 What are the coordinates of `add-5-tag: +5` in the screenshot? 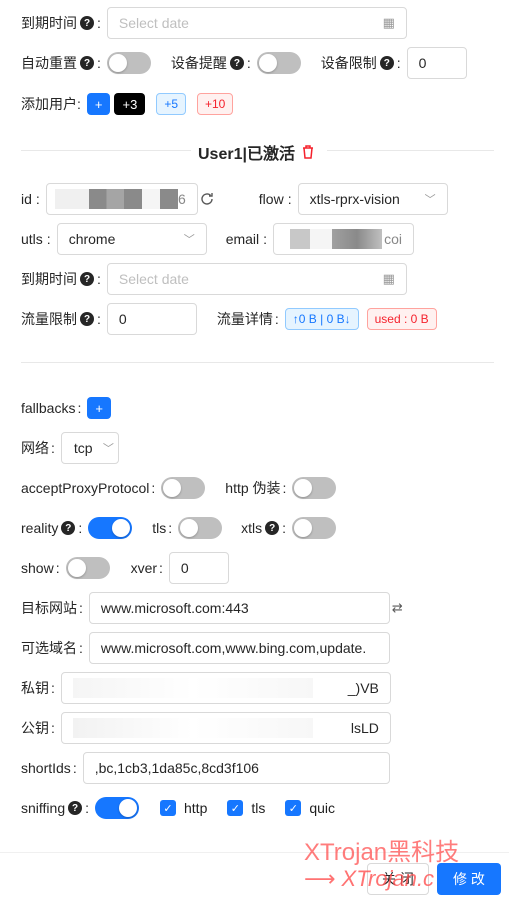 It's located at (171, 104).